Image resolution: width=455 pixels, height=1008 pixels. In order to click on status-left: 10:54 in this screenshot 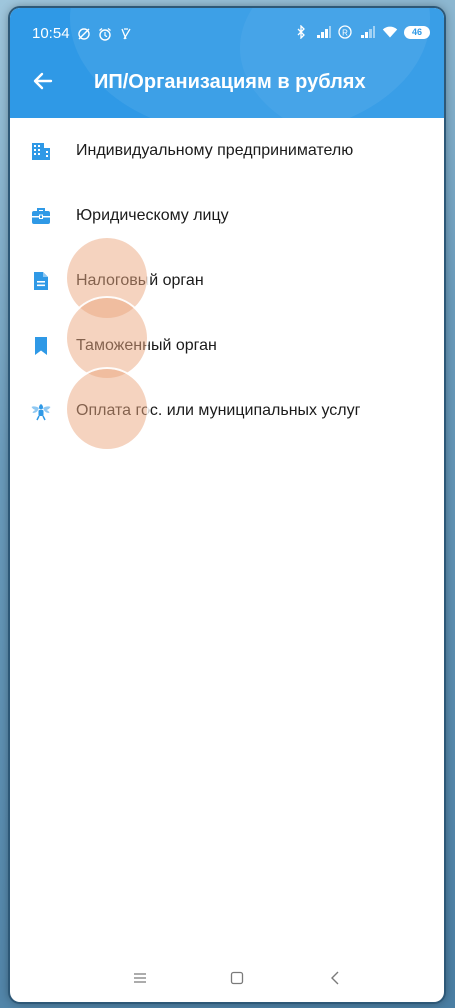, I will do `click(82, 33)`.